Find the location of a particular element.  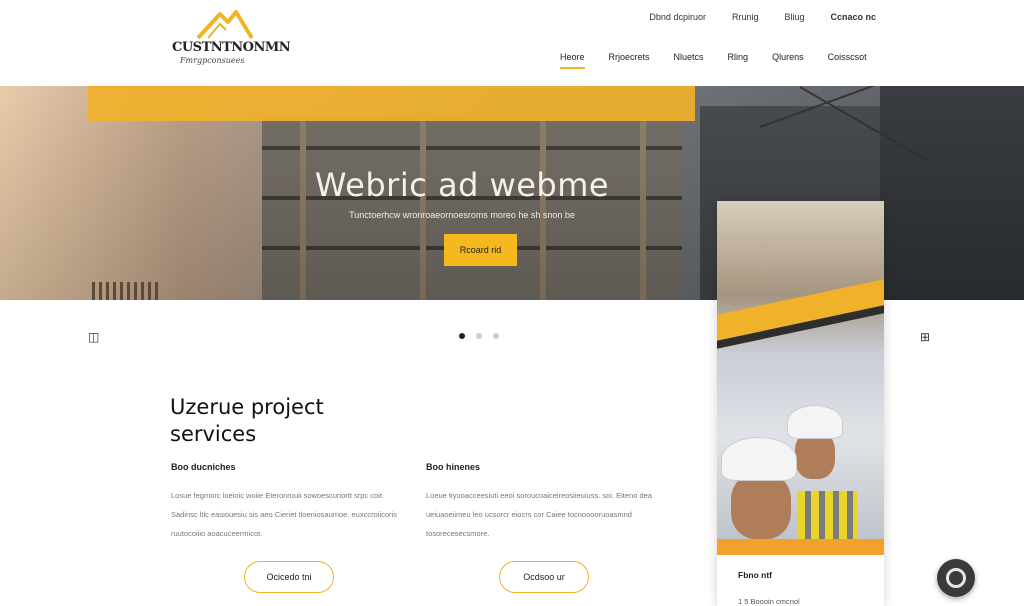

card-label: Fbno ntf is located at coordinates (755, 575).